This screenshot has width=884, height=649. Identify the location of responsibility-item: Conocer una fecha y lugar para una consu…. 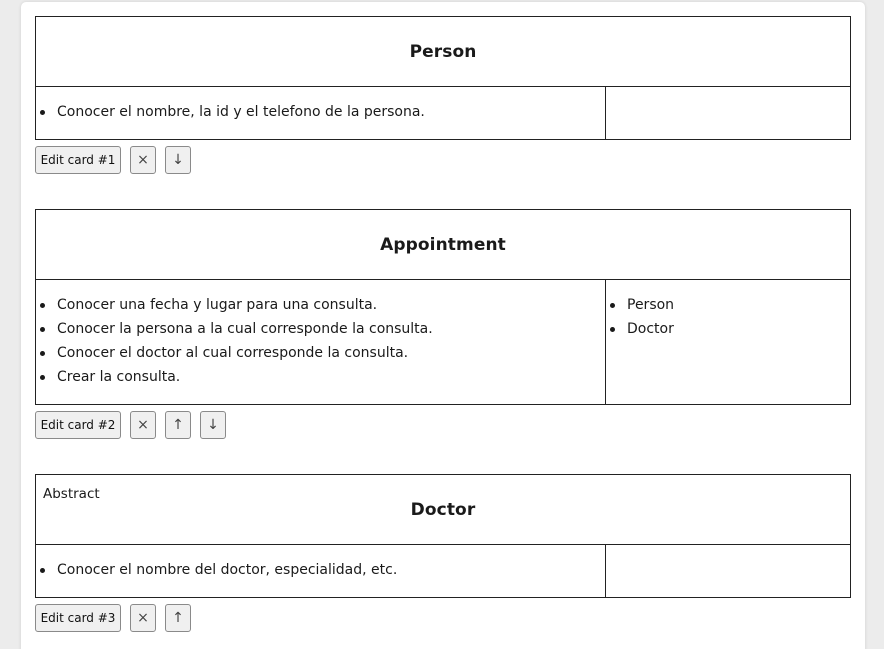
(320, 305).